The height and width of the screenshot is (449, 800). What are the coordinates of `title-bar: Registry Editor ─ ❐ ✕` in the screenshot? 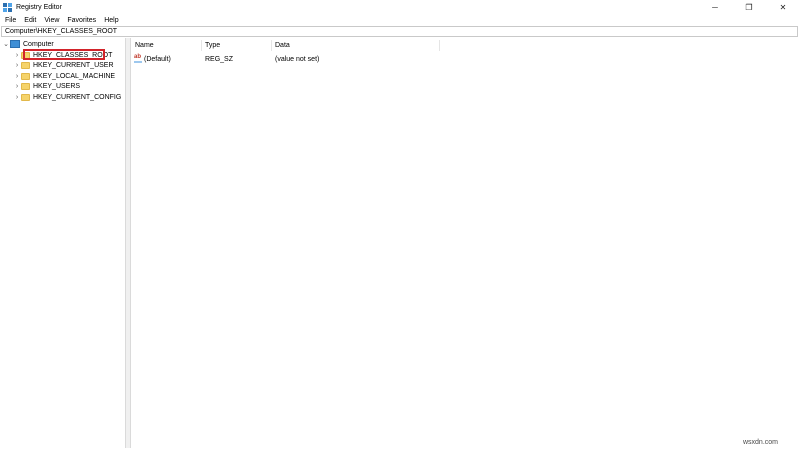 It's located at (400, 7).